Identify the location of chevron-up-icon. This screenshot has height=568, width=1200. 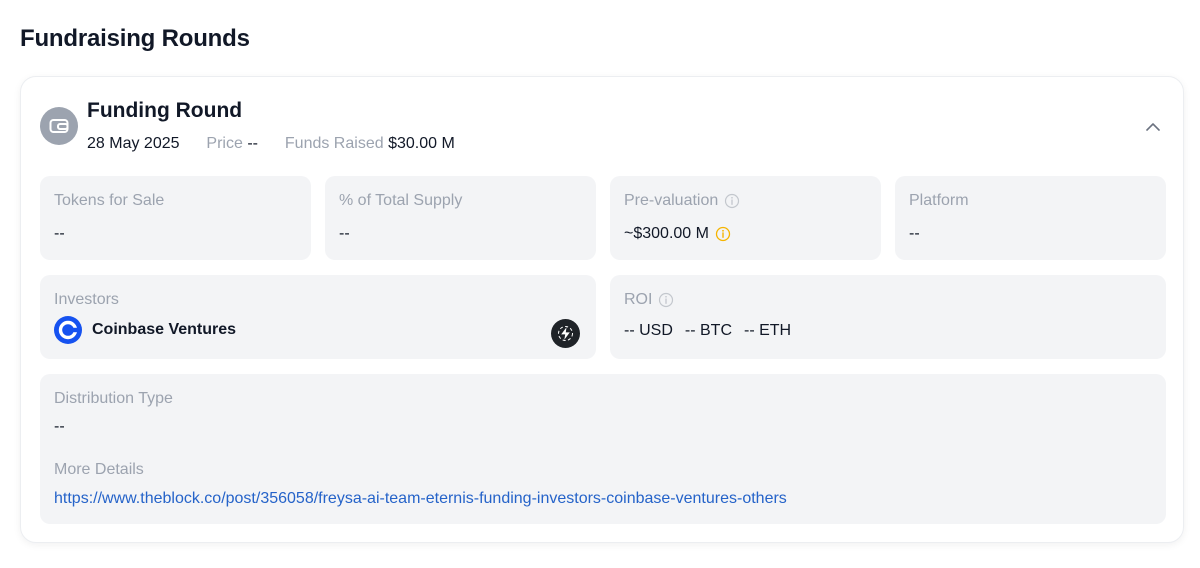
(1153, 127).